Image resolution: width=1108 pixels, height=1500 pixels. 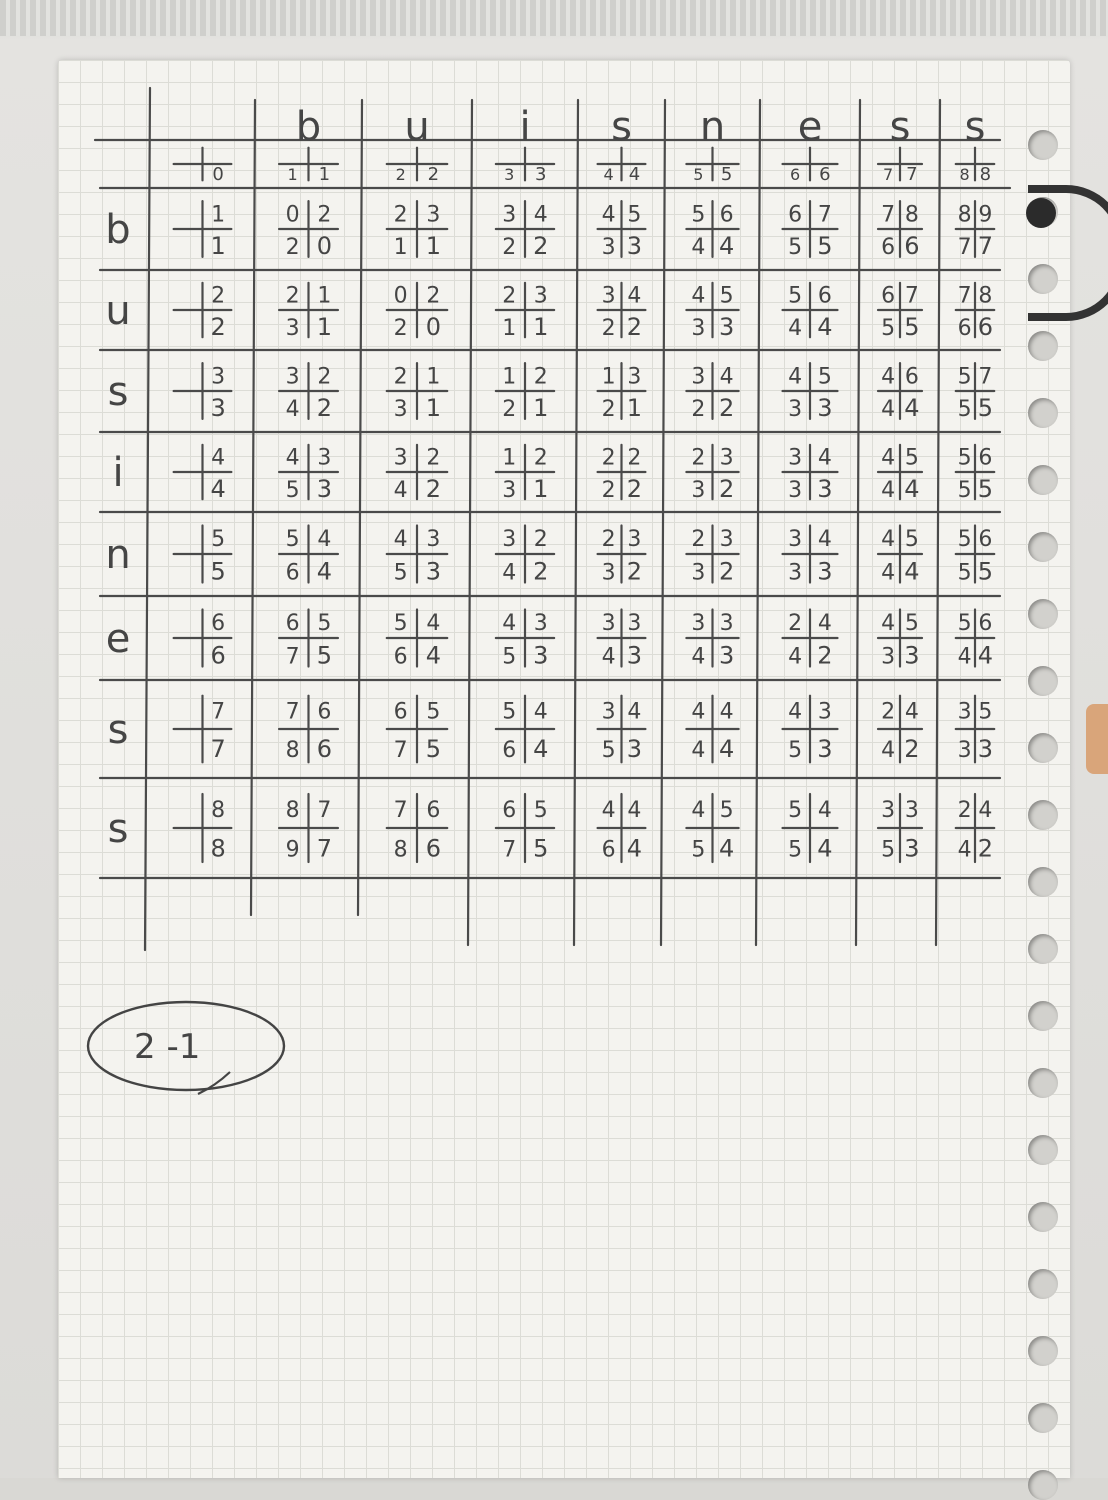 I want to click on cell-diag: 1, so click(x=509, y=376).